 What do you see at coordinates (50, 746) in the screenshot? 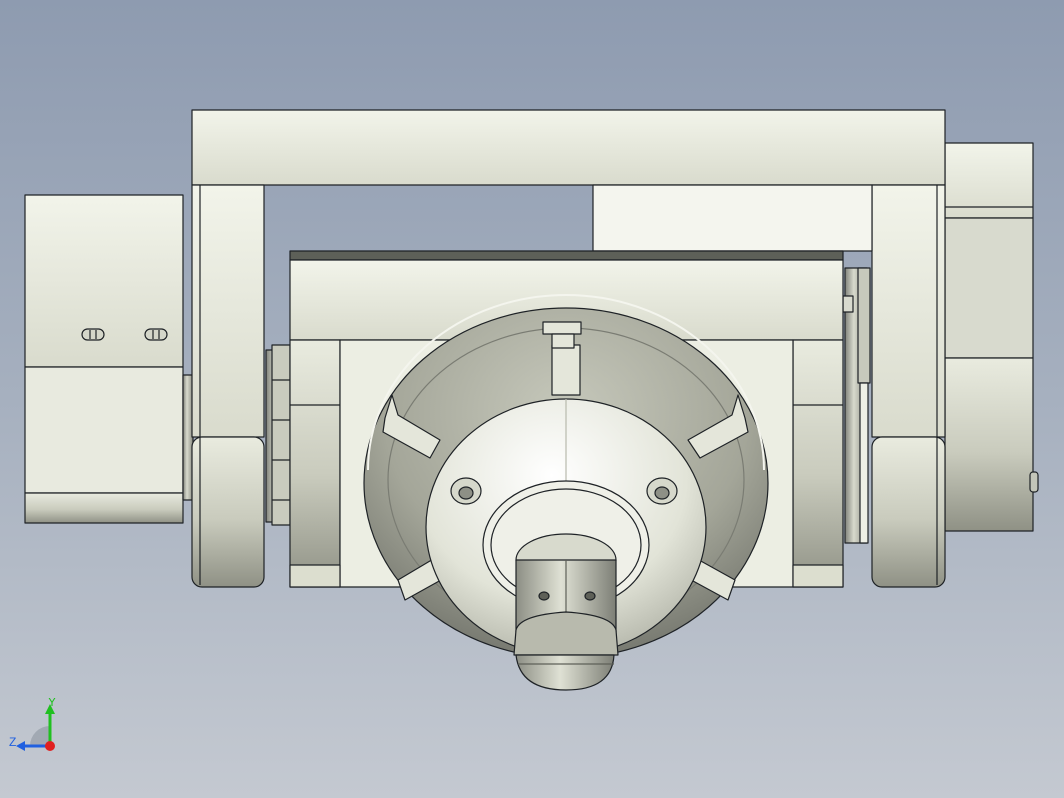
I see `x-axis-icon` at bounding box center [50, 746].